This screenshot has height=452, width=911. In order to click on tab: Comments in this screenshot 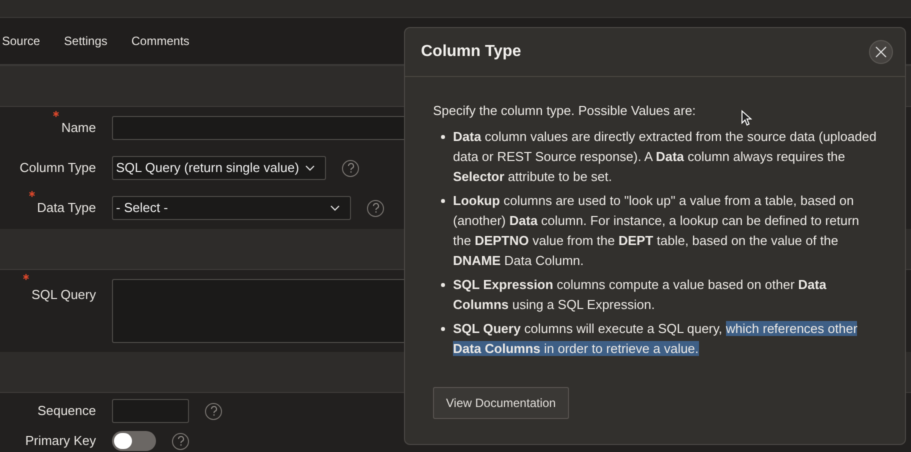, I will do `click(160, 41)`.